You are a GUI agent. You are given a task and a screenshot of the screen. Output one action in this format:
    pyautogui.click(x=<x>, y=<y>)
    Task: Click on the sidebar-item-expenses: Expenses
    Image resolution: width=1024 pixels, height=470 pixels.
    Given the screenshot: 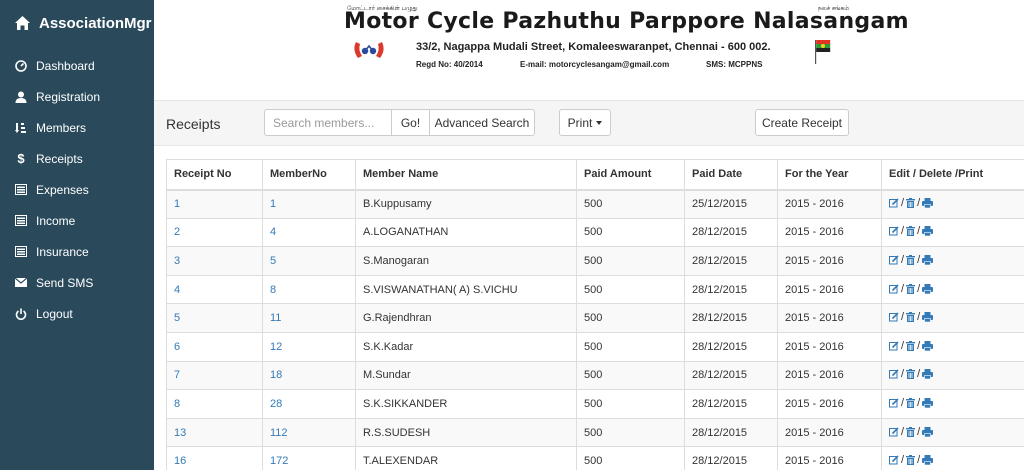 What is the action you would take?
    pyautogui.click(x=77, y=189)
    